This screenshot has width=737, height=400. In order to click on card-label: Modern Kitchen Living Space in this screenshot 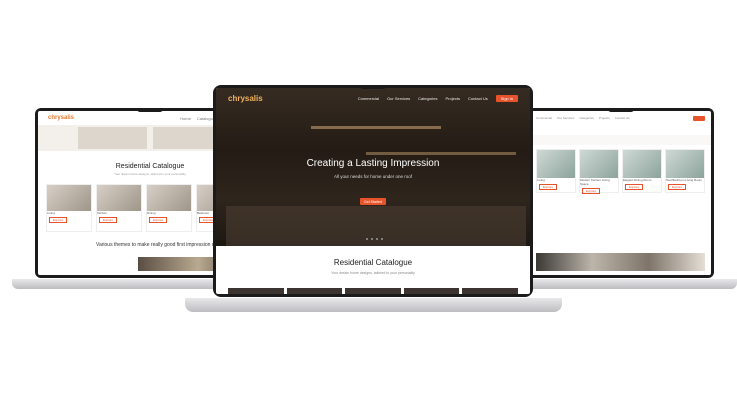, I will do `click(595, 182)`.